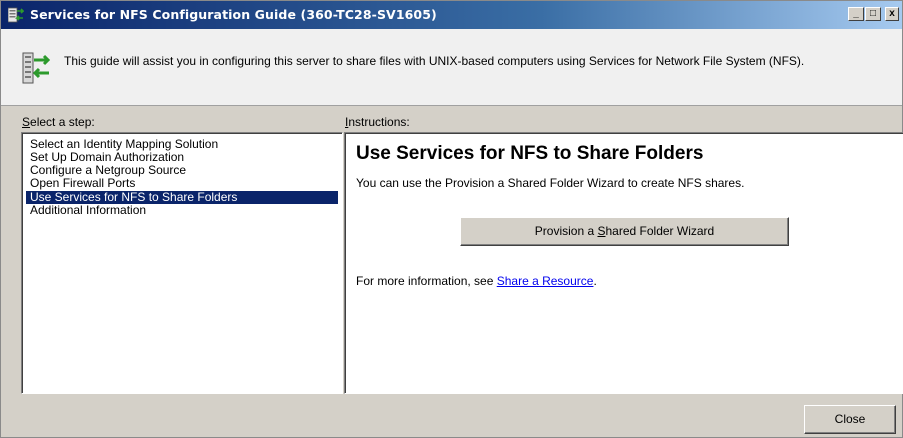 This screenshot has height=438, width=903. What do you see at coordinates (182, 210) in the screenshot?
I see `step-item-additional-information: Additional Information` at bounding box center [182, 210].